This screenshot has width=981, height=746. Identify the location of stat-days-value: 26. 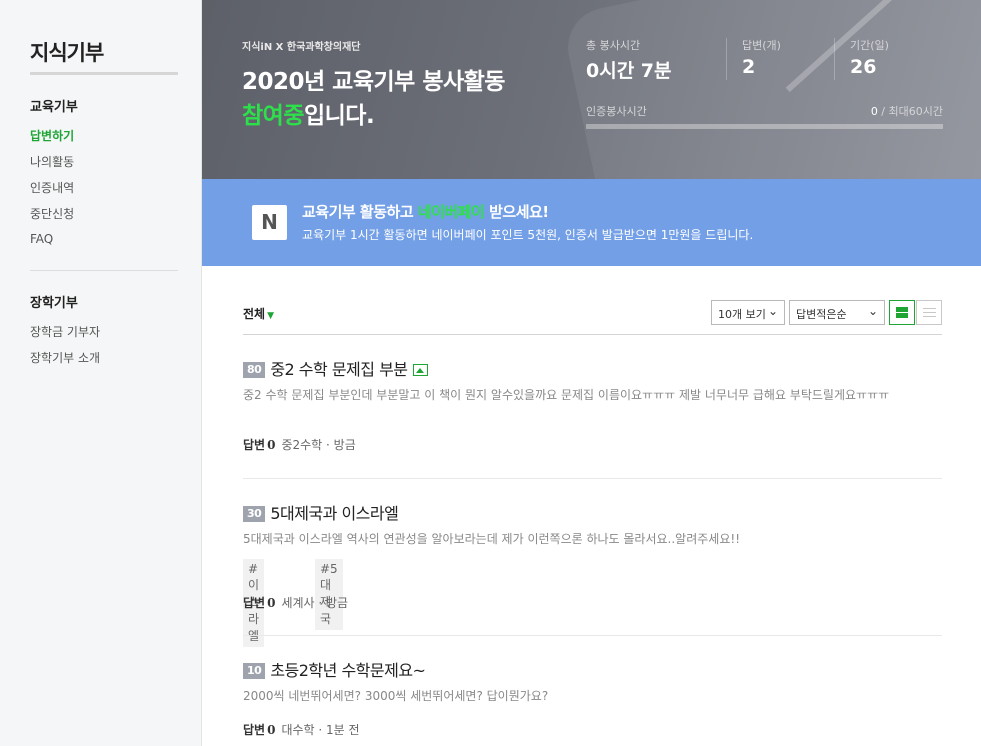
(863, 67).